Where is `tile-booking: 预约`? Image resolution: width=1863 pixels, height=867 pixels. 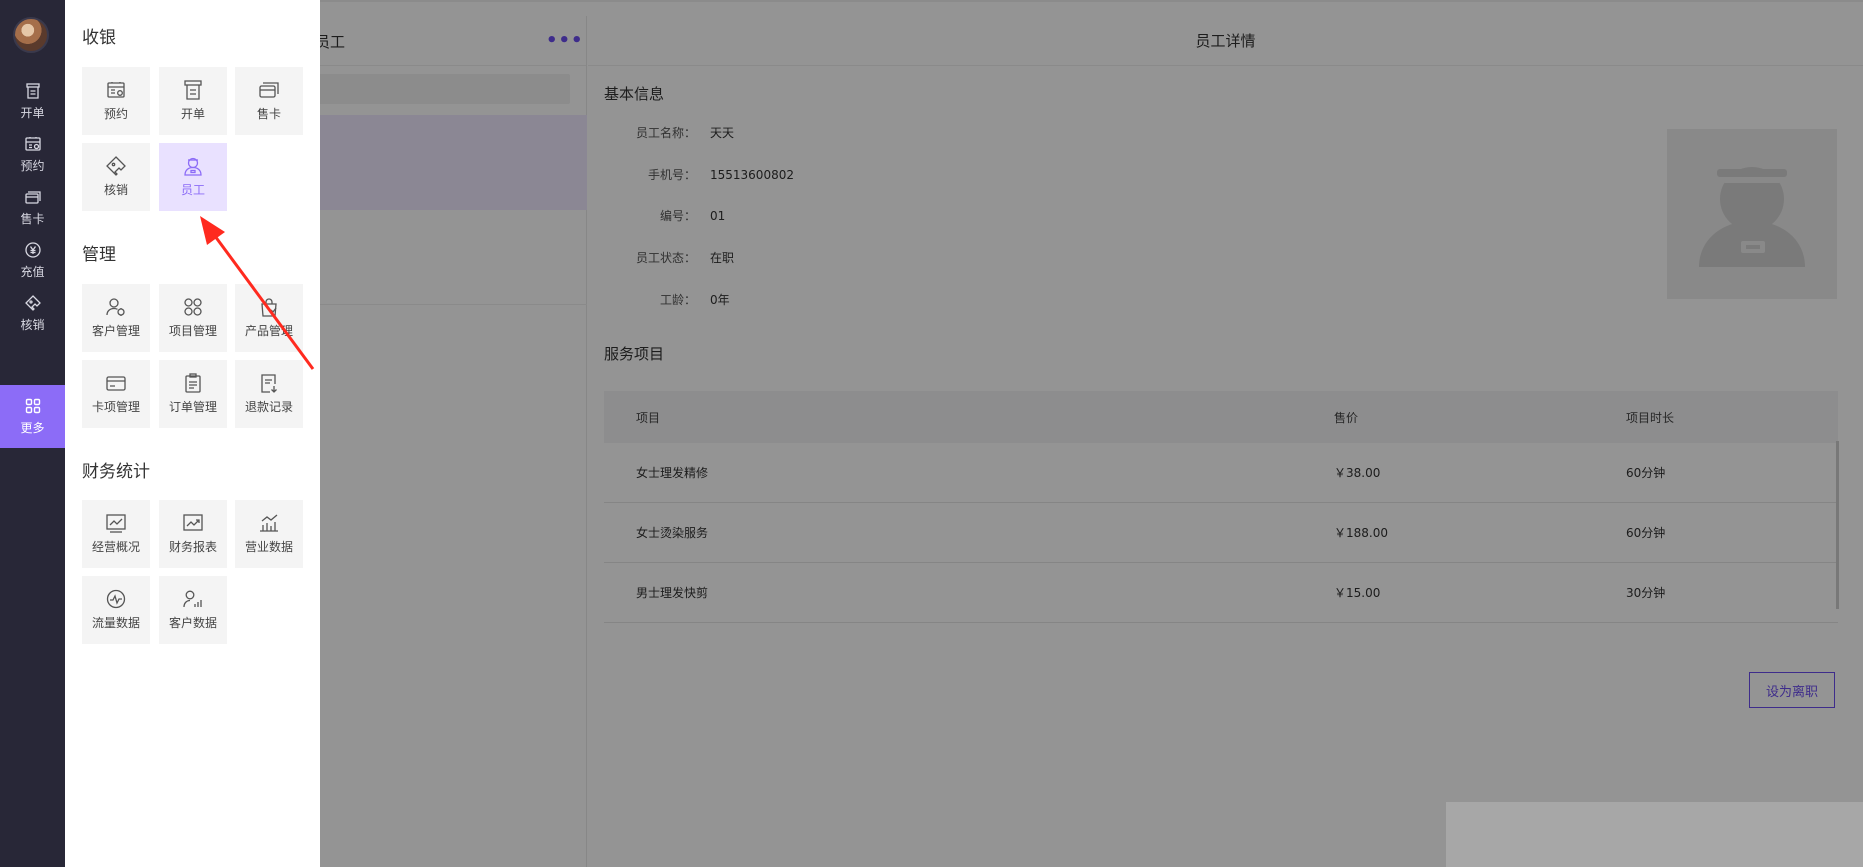 tile-booking: 预约 is located at coordinates (116, 101).